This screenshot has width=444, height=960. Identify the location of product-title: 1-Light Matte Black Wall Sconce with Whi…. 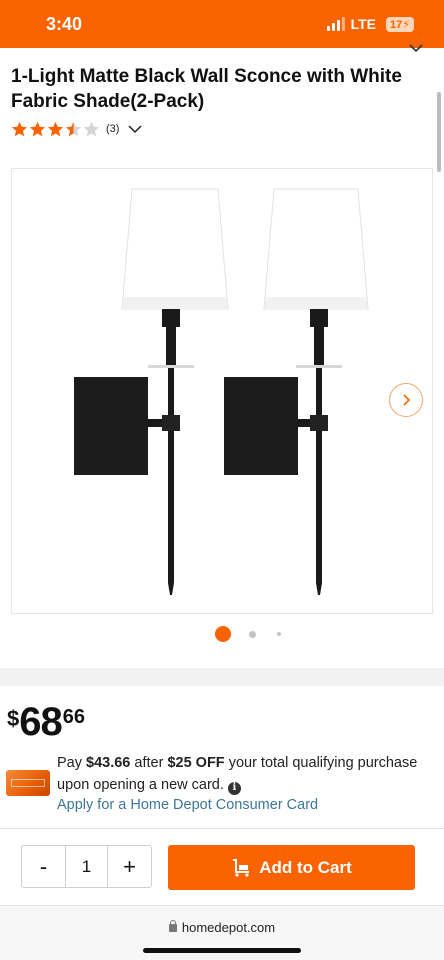
(206, 89).